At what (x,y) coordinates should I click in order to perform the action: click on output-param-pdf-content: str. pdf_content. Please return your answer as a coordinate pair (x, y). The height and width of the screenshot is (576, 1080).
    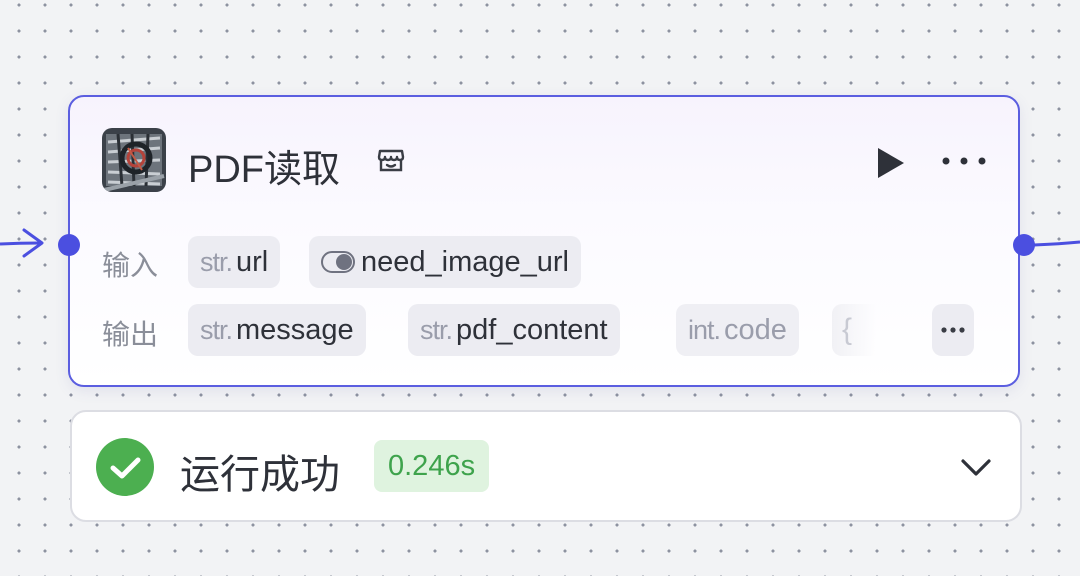
    Looking at the image, I should click on (514, 330).